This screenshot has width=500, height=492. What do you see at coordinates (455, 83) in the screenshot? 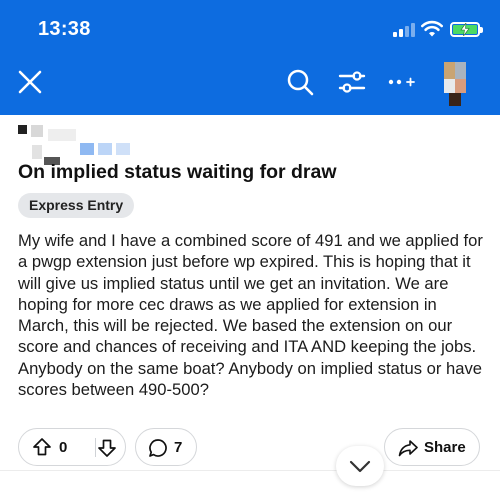
I see `avatar` at bounding box center [455, 83].